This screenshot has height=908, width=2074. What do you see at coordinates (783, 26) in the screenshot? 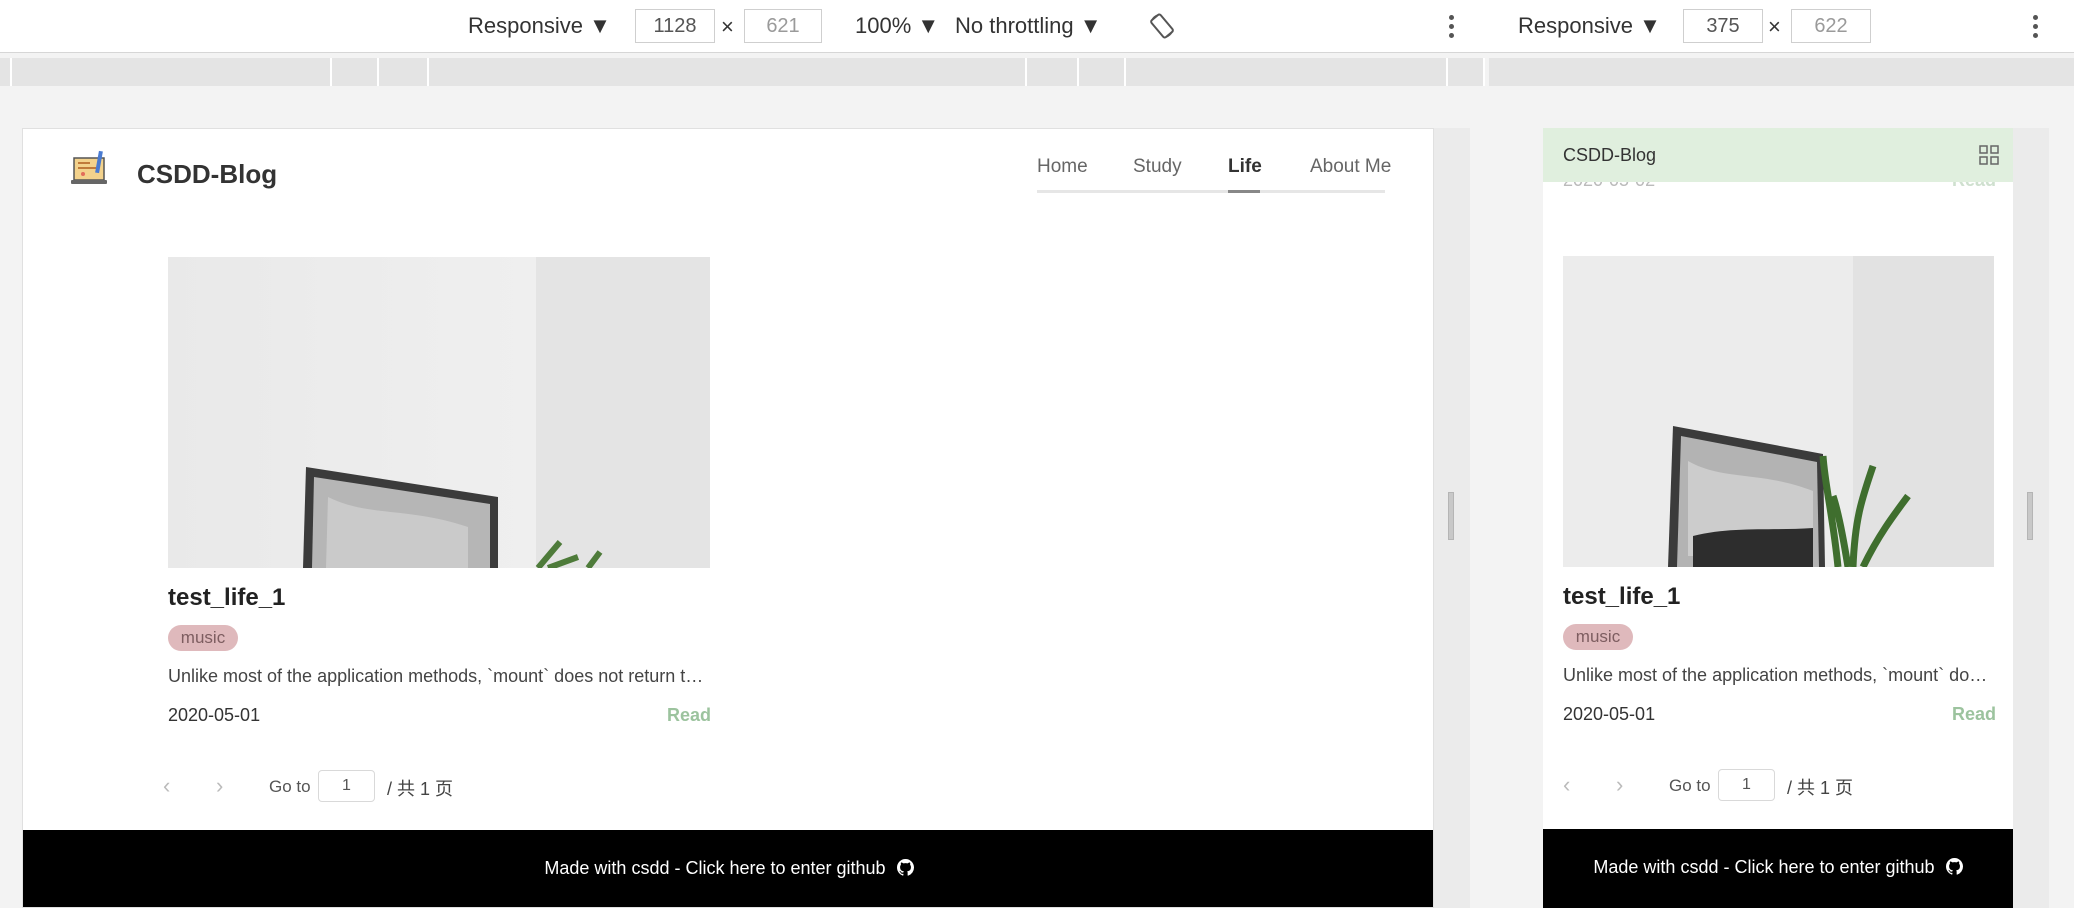
I see `viewport-height-input: 621` at bounding box center [783, 26].